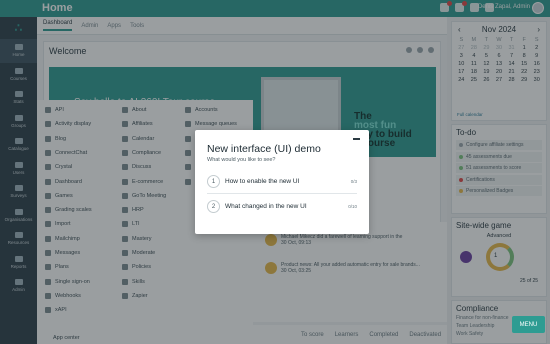 The width and height of the screenshot is (550, 344). I want to click on step-count: 0/3, so click(353, 181).